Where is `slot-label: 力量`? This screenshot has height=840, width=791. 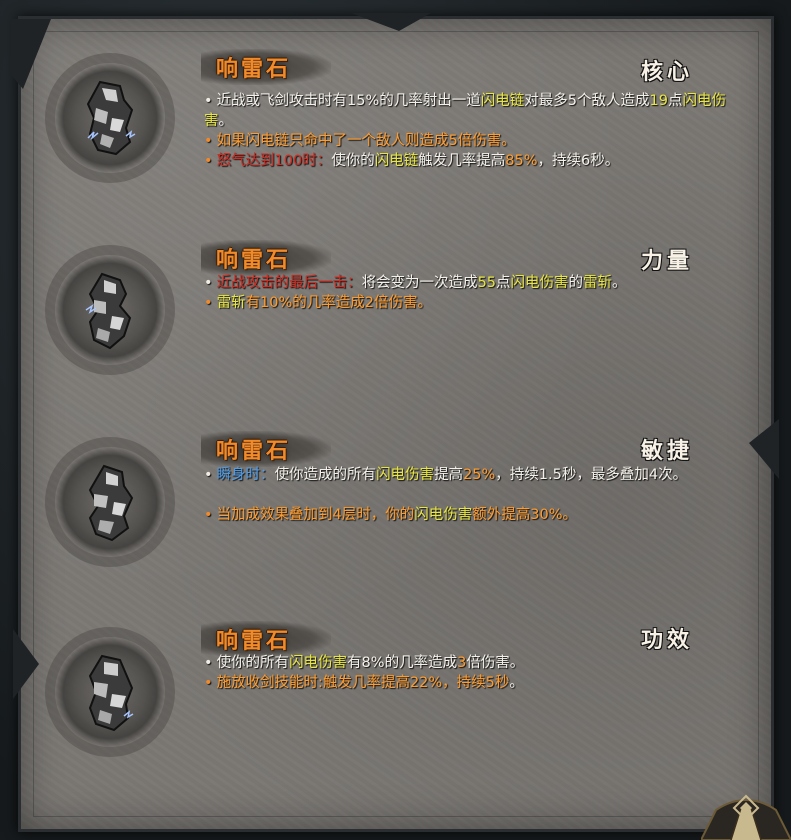 slot-label: 力量 is located at coordinates (667, 261).